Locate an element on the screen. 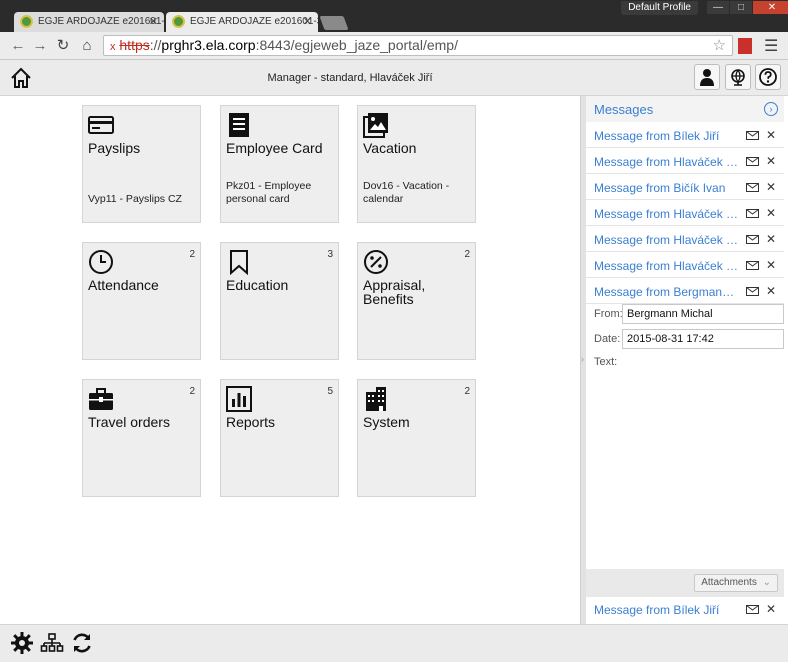 The image size is (788, 662). browser-tab-2: EGJE ARDOJAZE e201601-35 ✕ is located at coordinates (242, 22).